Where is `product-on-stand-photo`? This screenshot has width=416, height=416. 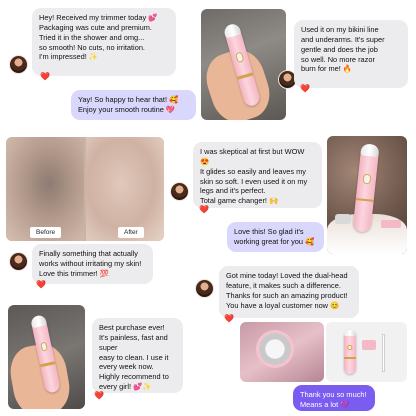 product-on-stand-photo is located at coordinates (367, 195).